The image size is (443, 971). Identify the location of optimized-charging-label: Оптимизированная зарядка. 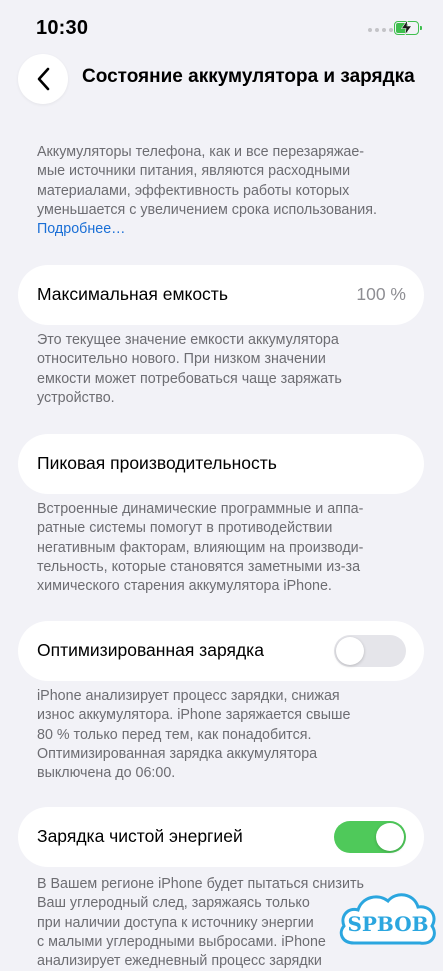
(150, 650).